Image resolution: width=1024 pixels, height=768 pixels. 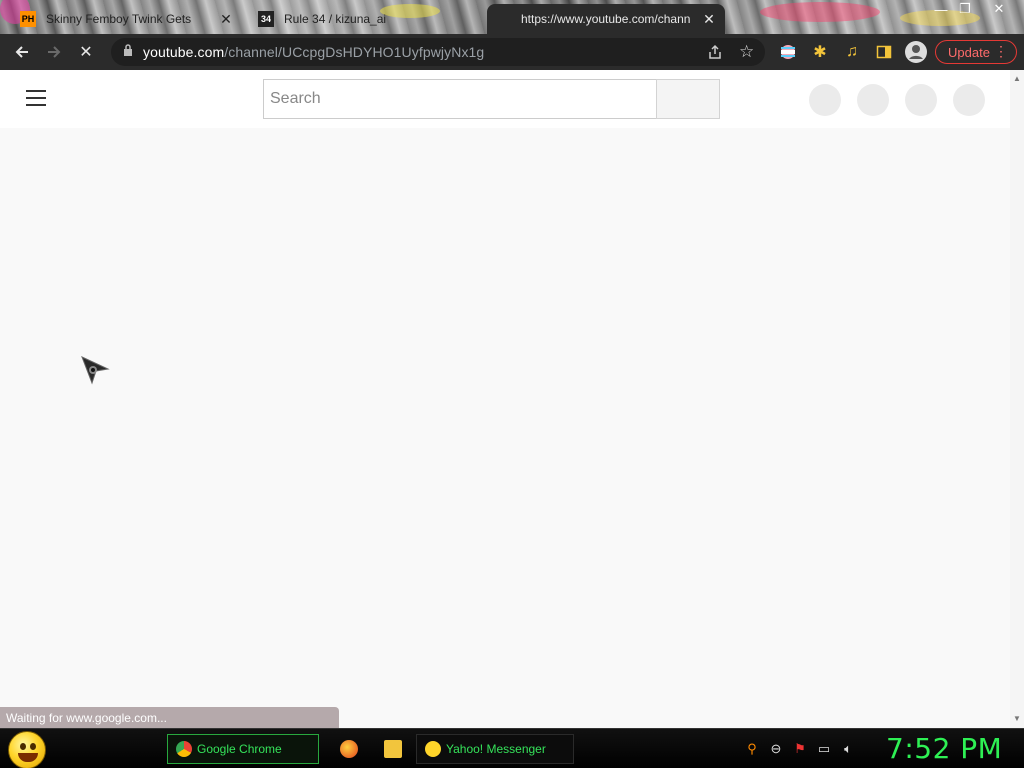 What do you see at coordinates (349, 749) in the screenshot?
I see `firefox-icon` at bounding box center [349, 749].